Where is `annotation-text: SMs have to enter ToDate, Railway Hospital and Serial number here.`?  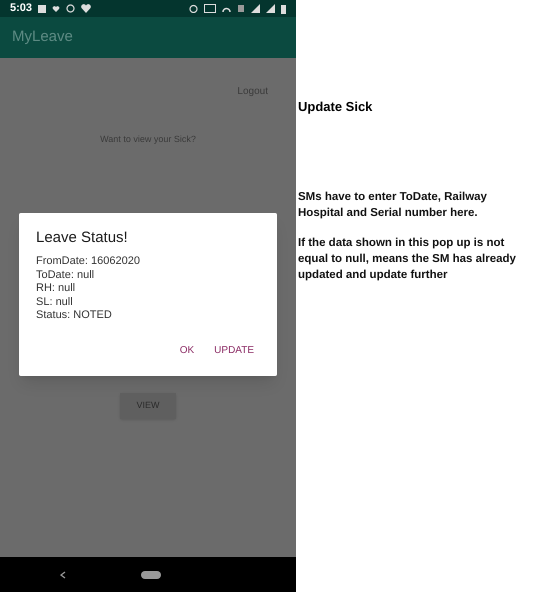 annotation-text: SMs have to enter ToDate, Railway Hospital and Serial number here. is located at coordinates (393, 205).